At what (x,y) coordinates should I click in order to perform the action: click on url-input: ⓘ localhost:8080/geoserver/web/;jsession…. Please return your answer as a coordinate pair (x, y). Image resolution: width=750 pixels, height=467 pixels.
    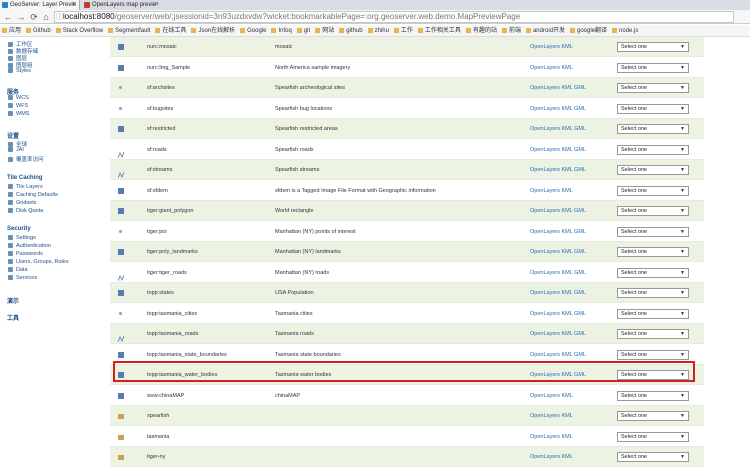
    Looking at the image, I should click on (394, 17).